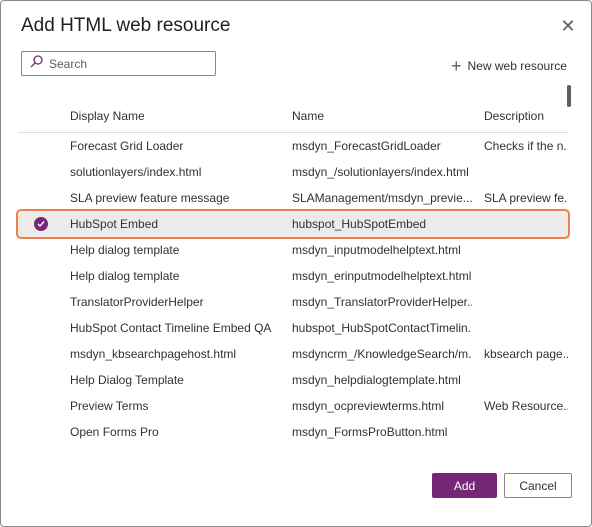 Image resolution: width=592 pixels, height=527 pixels. I want to click on search-box, so click(118, 63).